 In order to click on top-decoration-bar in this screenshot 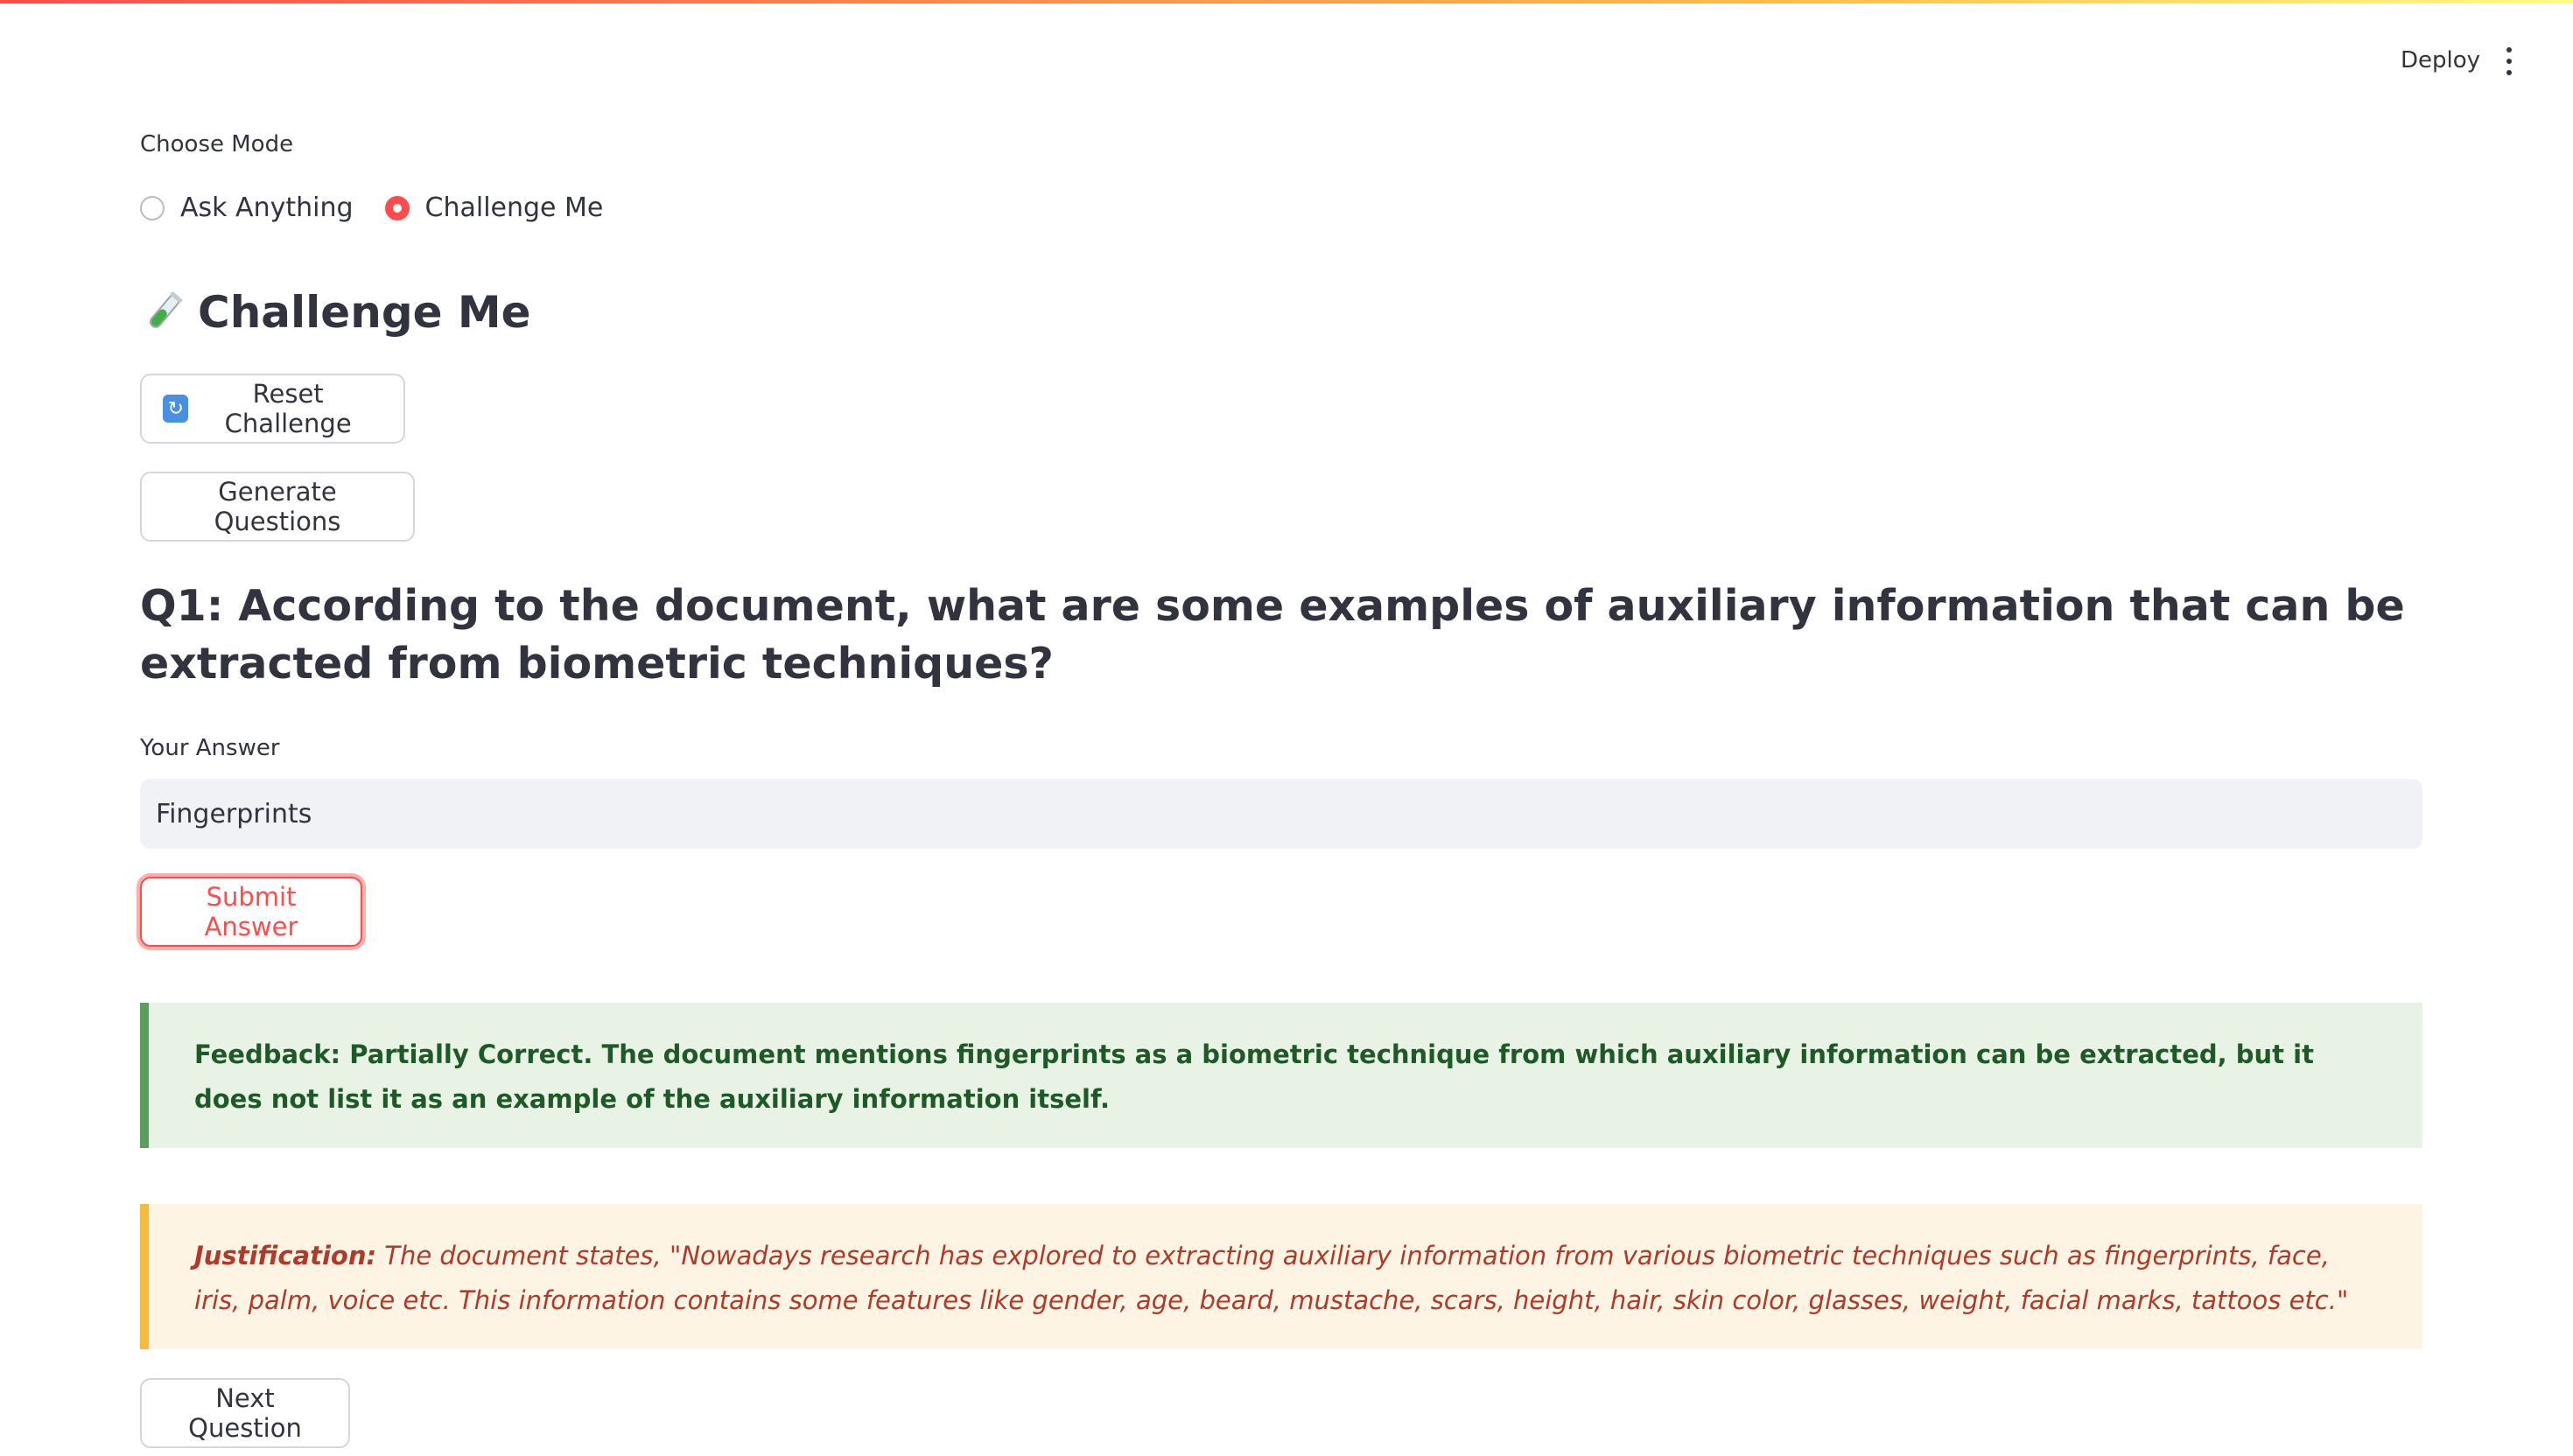, I will do `click(1286, 2)`.